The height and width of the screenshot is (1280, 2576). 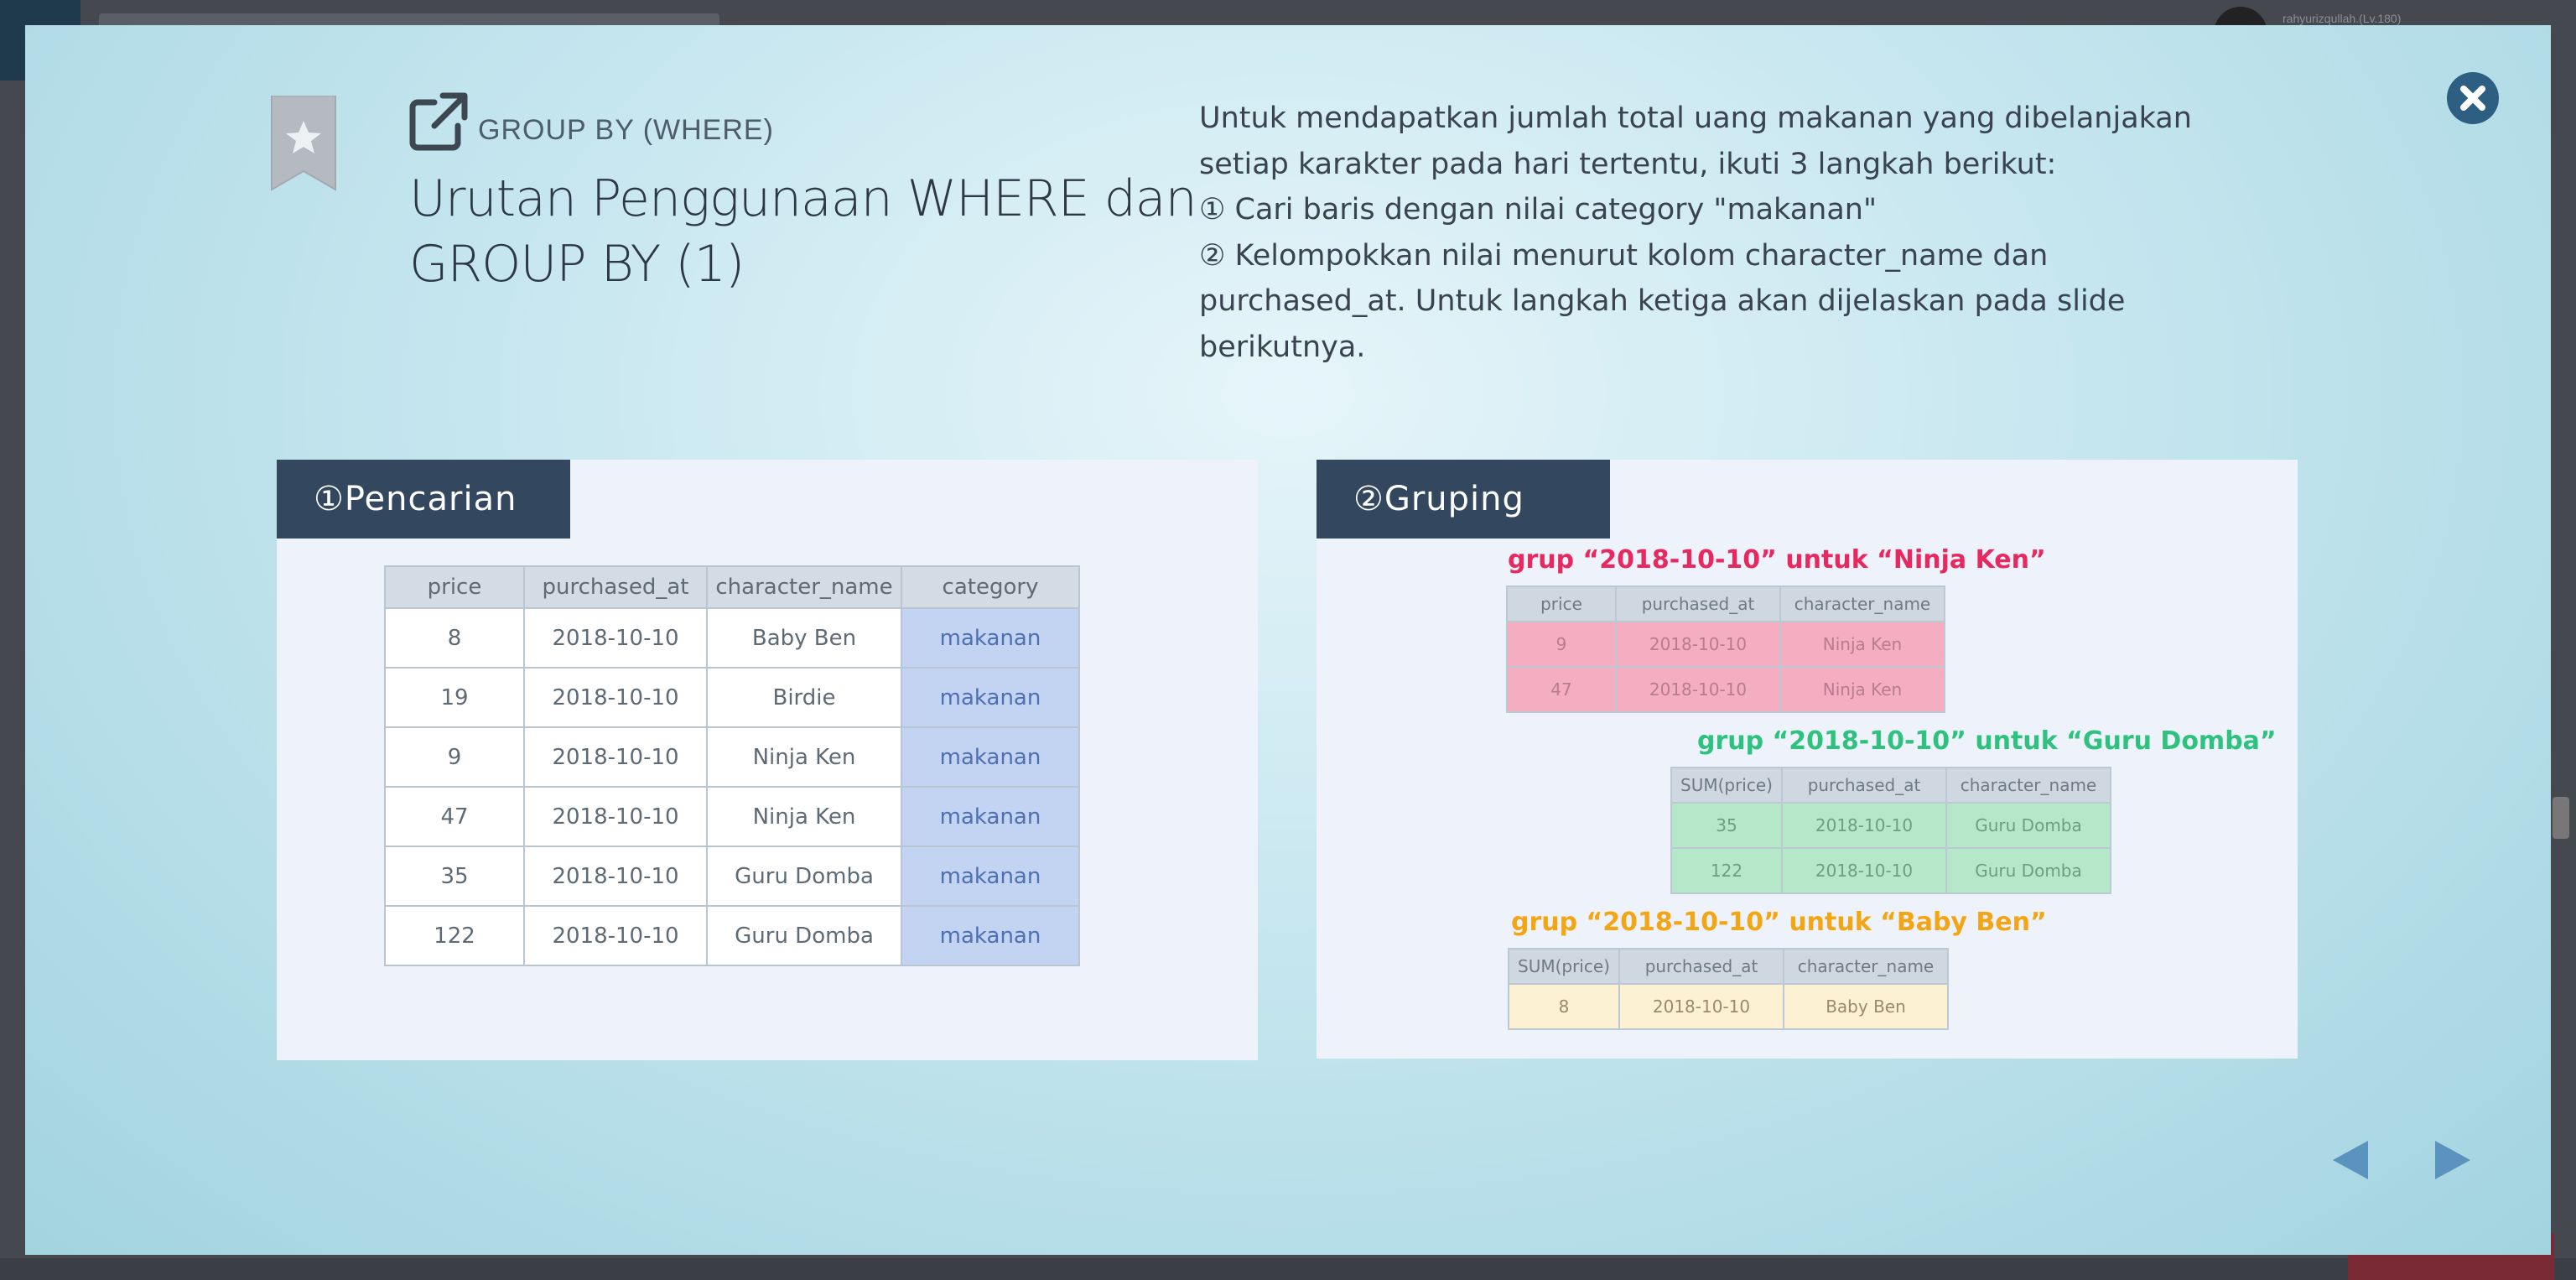 I want to click on cell-price: 19, so click(x=454, y=697).